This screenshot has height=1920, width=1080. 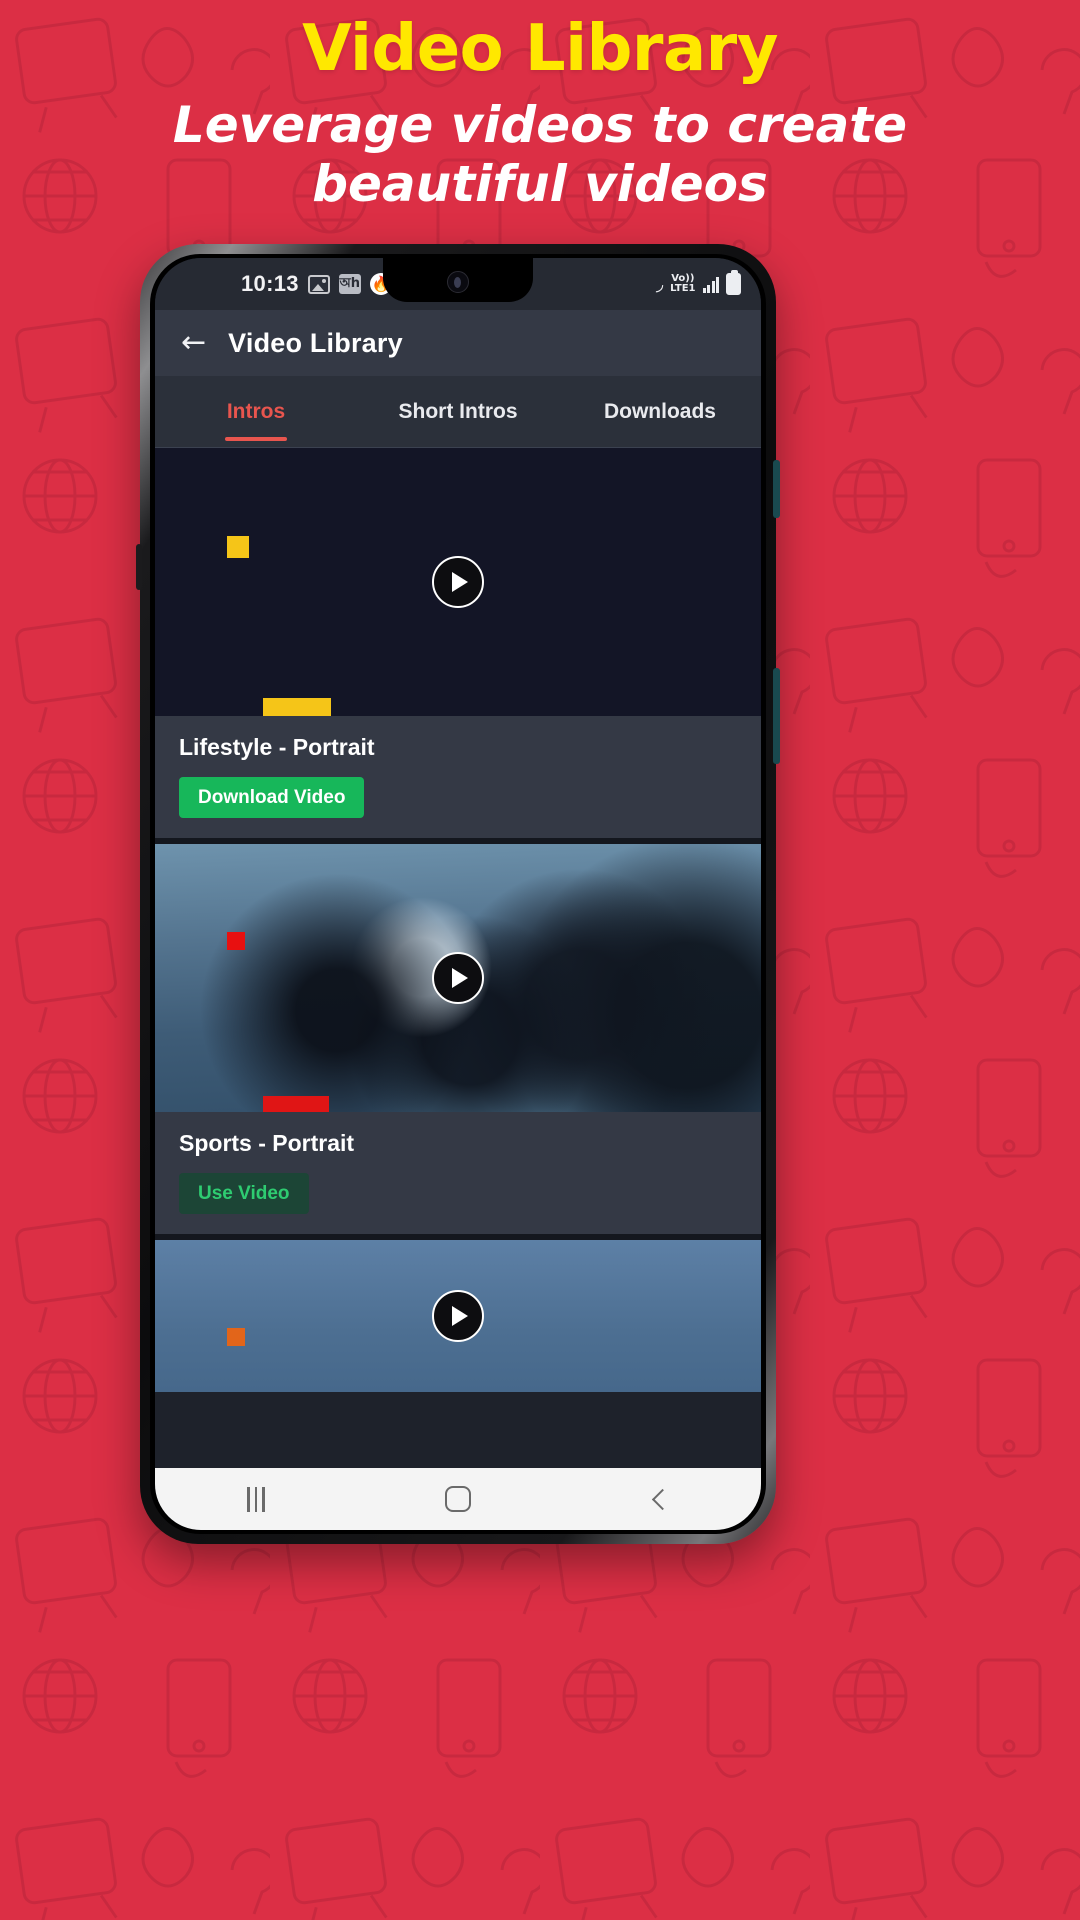 I want to click on video-card: Sports - Portrait Use Video, so click(x=458, y=1039).